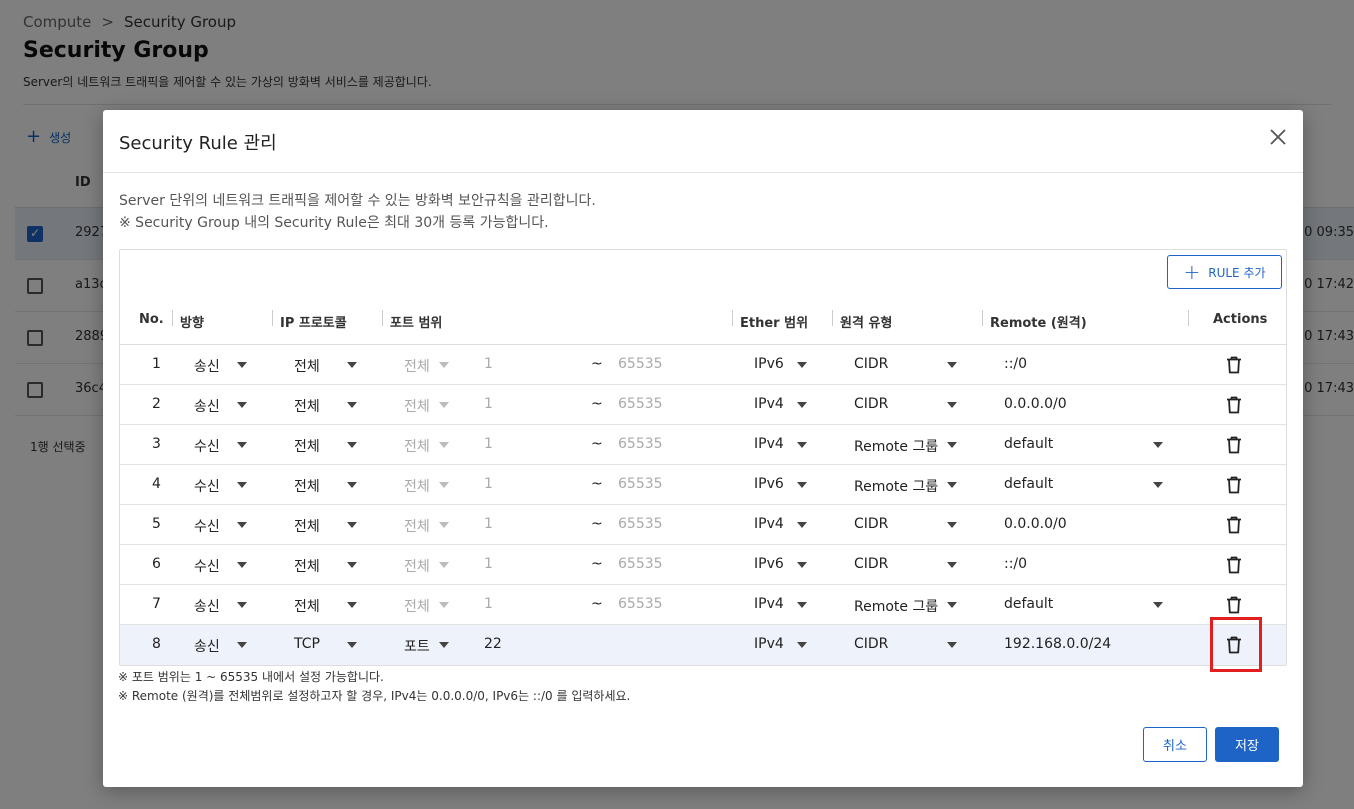 Image resolution: width=1354 pixels, height=809 pixels. I want to click on protocol-select: TCP, so click(307, 644).